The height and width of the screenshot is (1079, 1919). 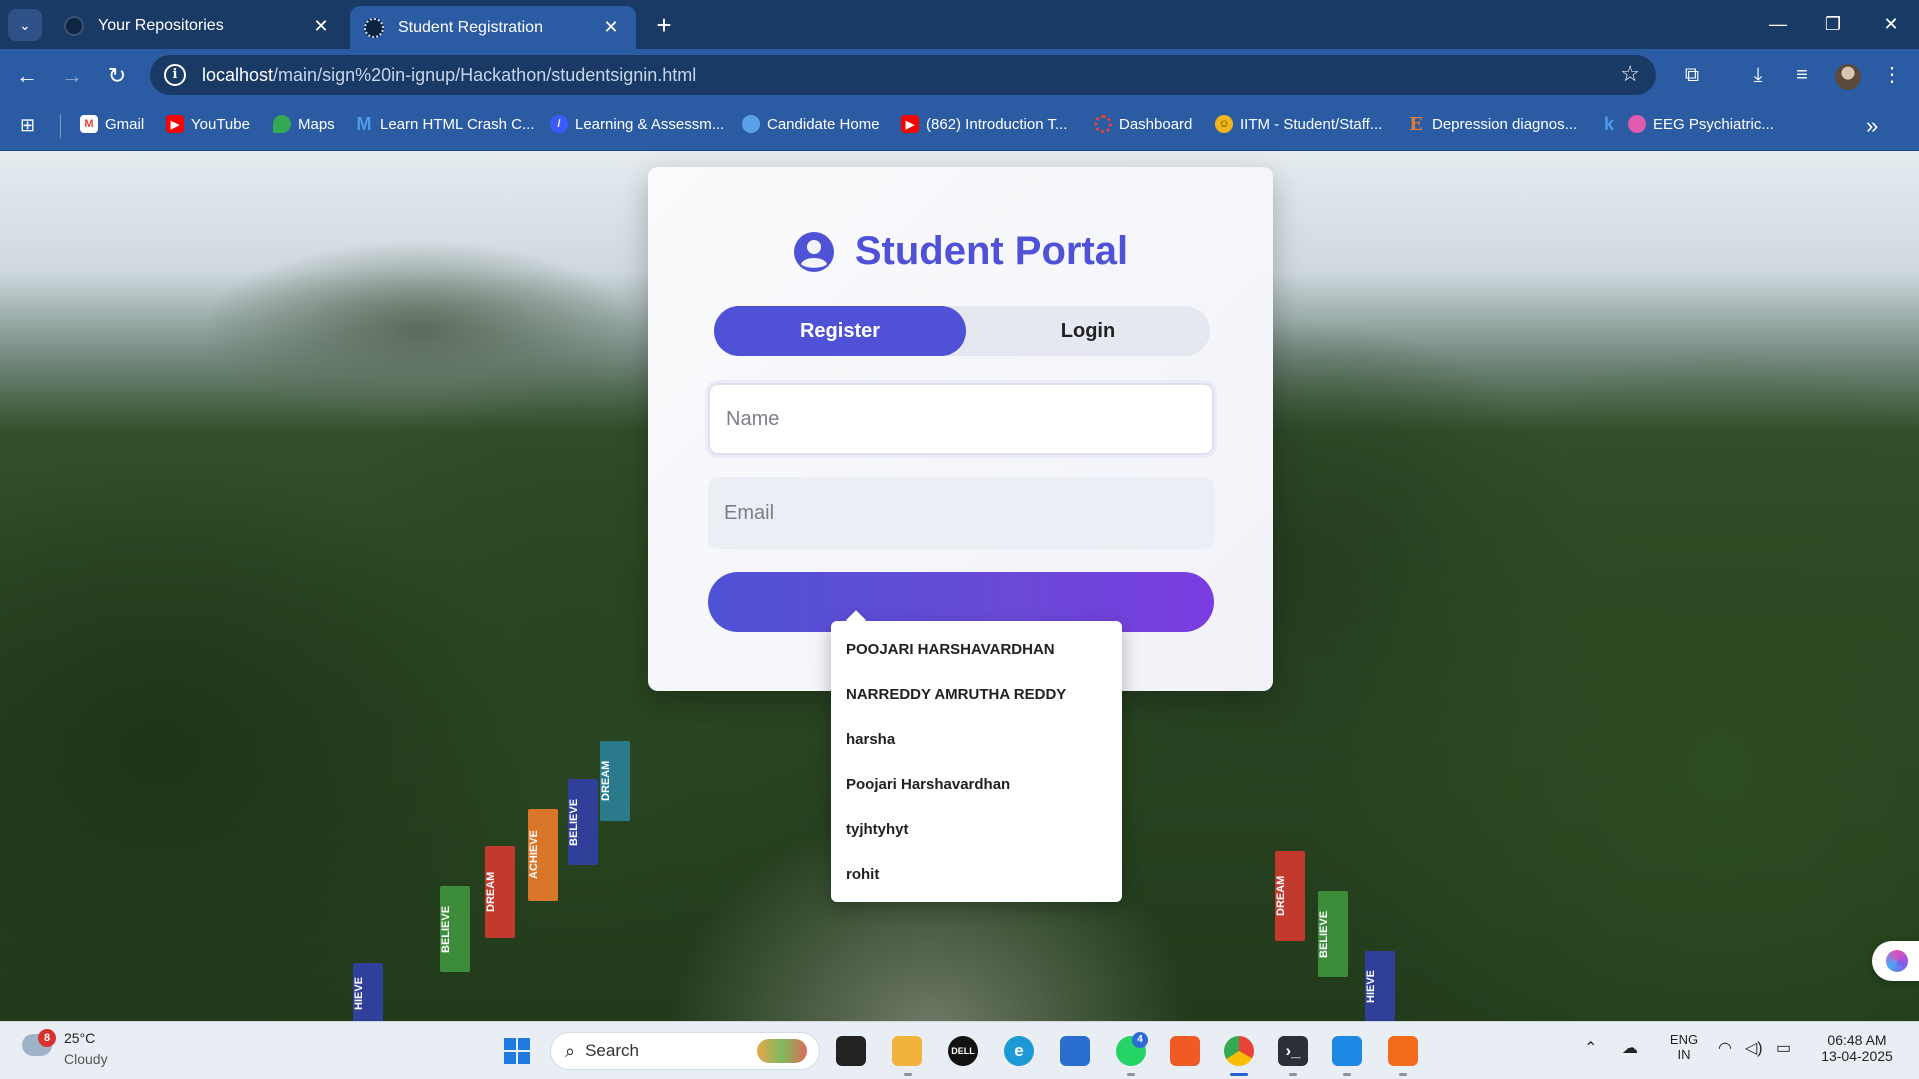 What do you see at coordinates (976, 649) in the screenshot?
I see `suggestion-item: POOJARI HARSHAVARDHAN` at bounding box center [976, 649].